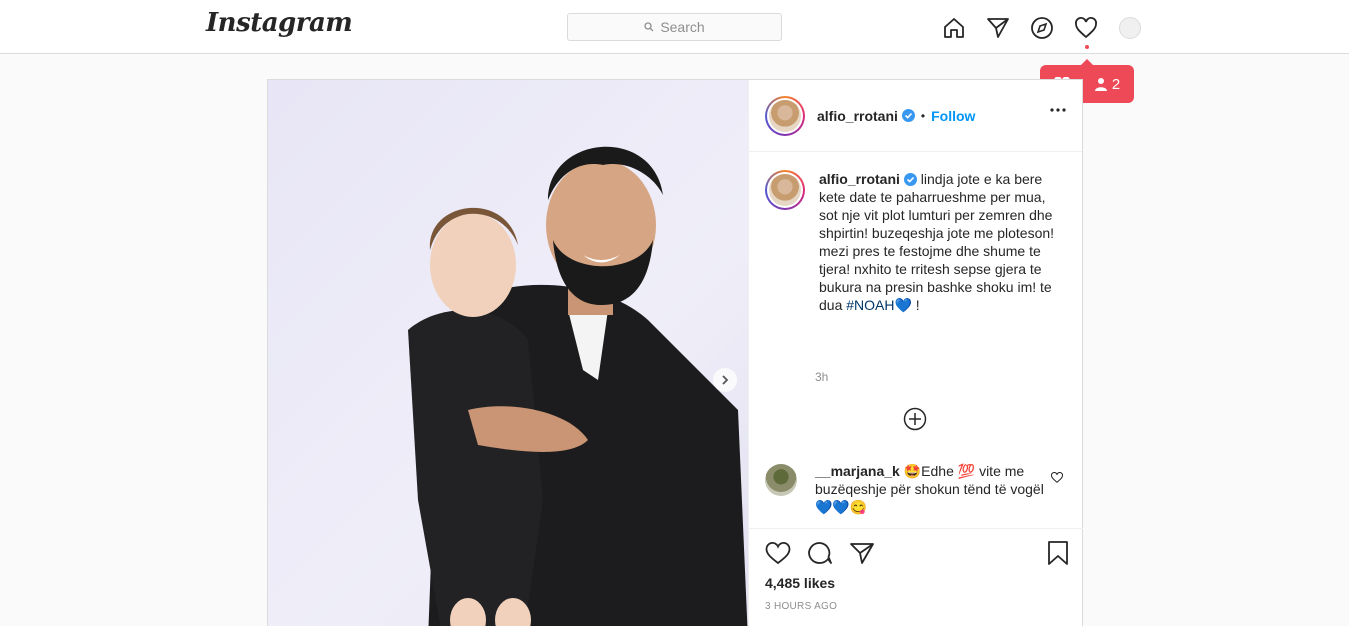 The height and width of the screenshot is (626, 1349). Describe the element at coordinates (1042, 28) in the screenshot. I see `explore-icon` at that location.